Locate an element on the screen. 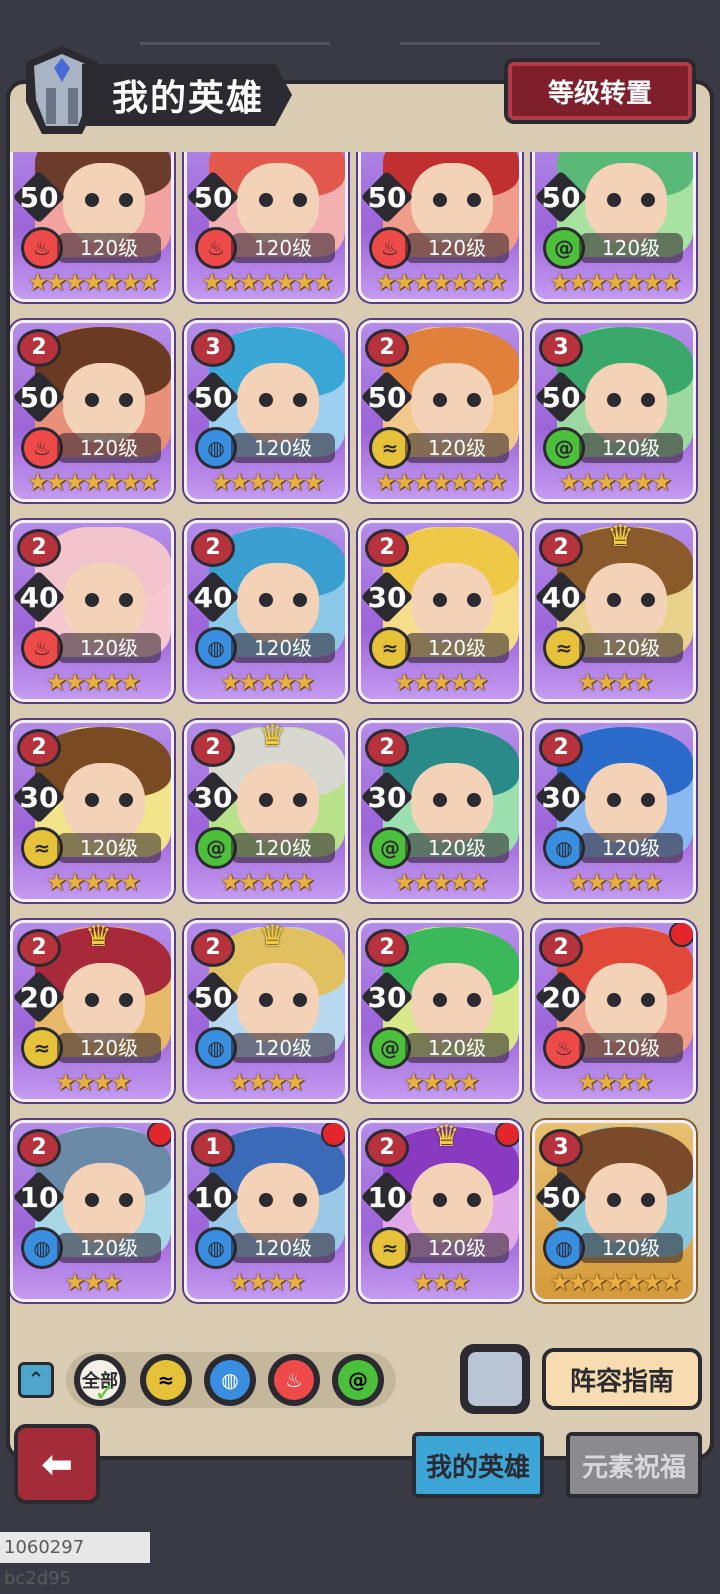 This screenshot has width=720, height=1594. hero-card: ♛ 2 10 ≈120级 ★★★ is located at coordinates (440, 1211).